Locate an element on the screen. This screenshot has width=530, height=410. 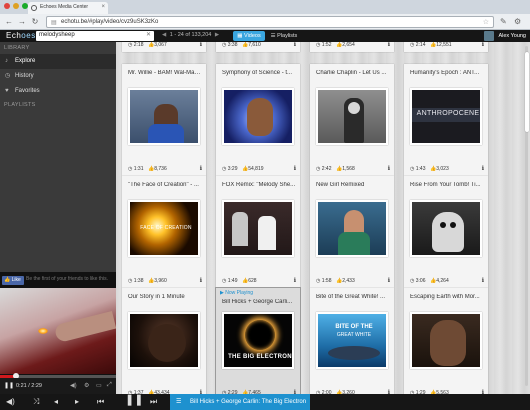
sidebar-item-favorites: ♥ Favorites is located at coordinates (58, 91).